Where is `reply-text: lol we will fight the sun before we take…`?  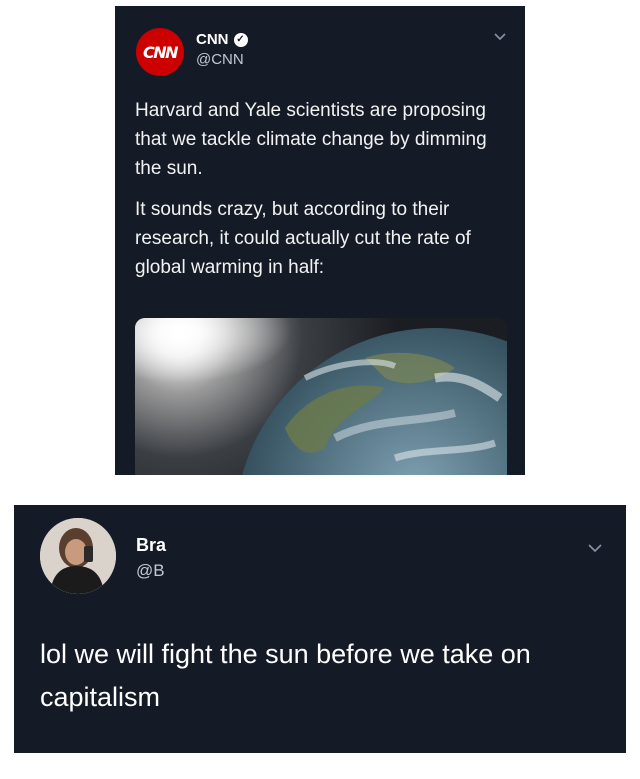 reply-text: lol we will fight the sun before we take… is located at coordinates (285, 675).